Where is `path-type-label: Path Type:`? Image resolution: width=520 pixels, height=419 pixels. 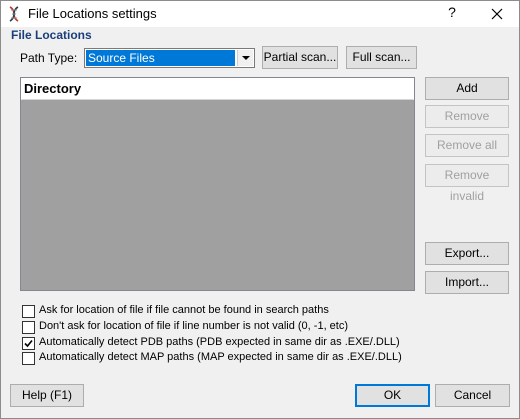 path-type-label: Path Type: is located at coordinates (49, 58).